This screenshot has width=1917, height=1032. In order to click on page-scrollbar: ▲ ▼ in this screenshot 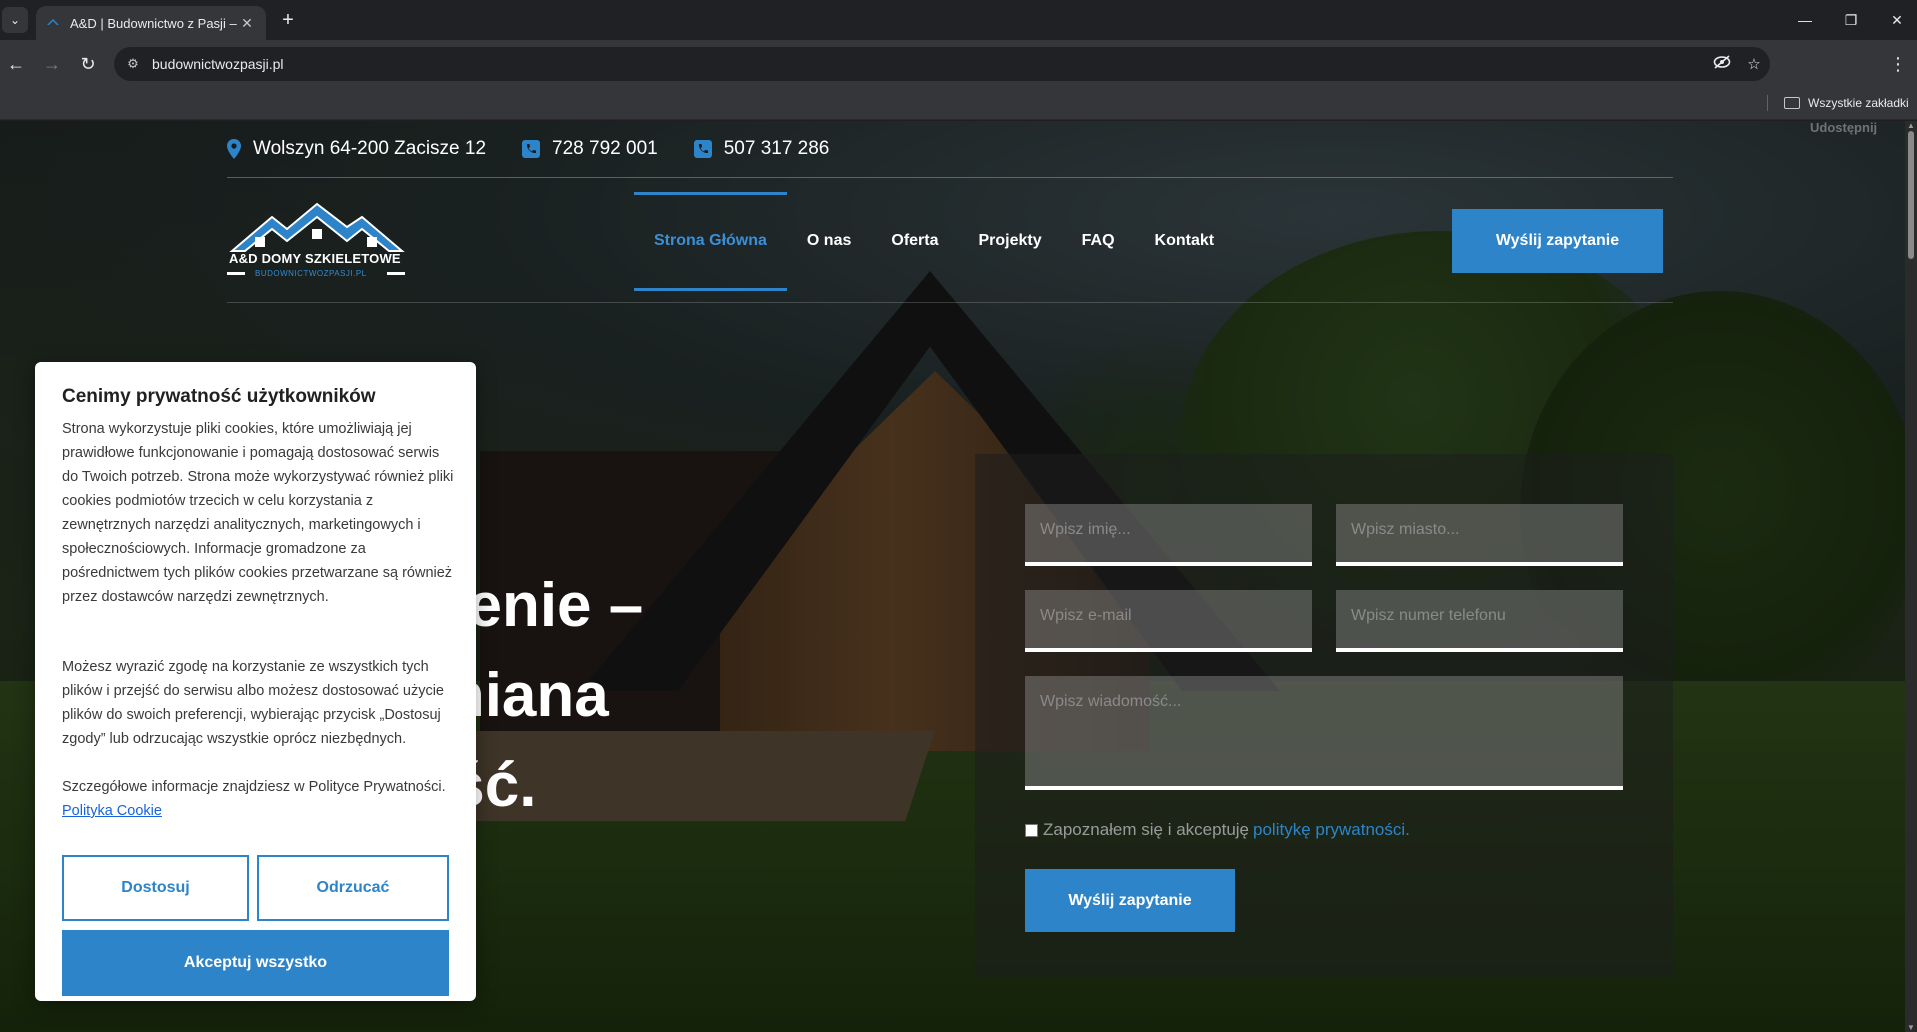, I will do `click(1911, 576)`.